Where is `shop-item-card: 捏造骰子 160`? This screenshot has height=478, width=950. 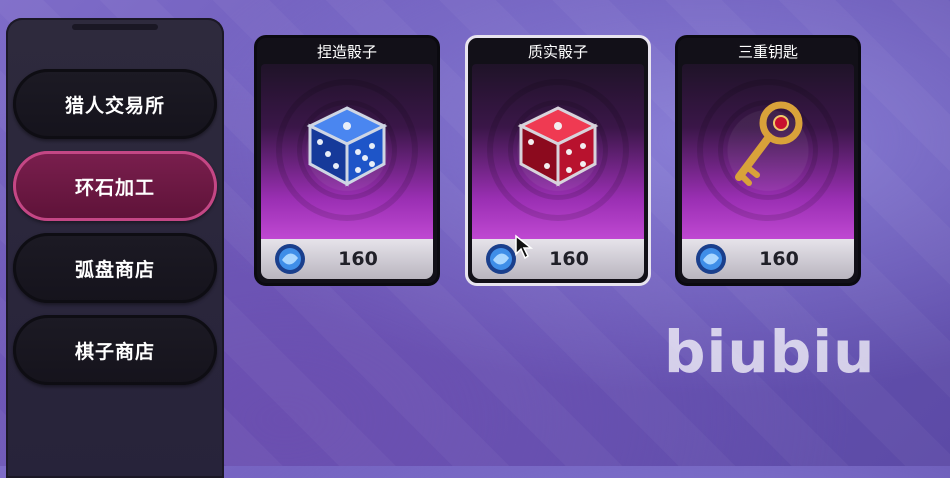
shop-item-card: 捏造骰子 160 is located at coordinates (347, 160).